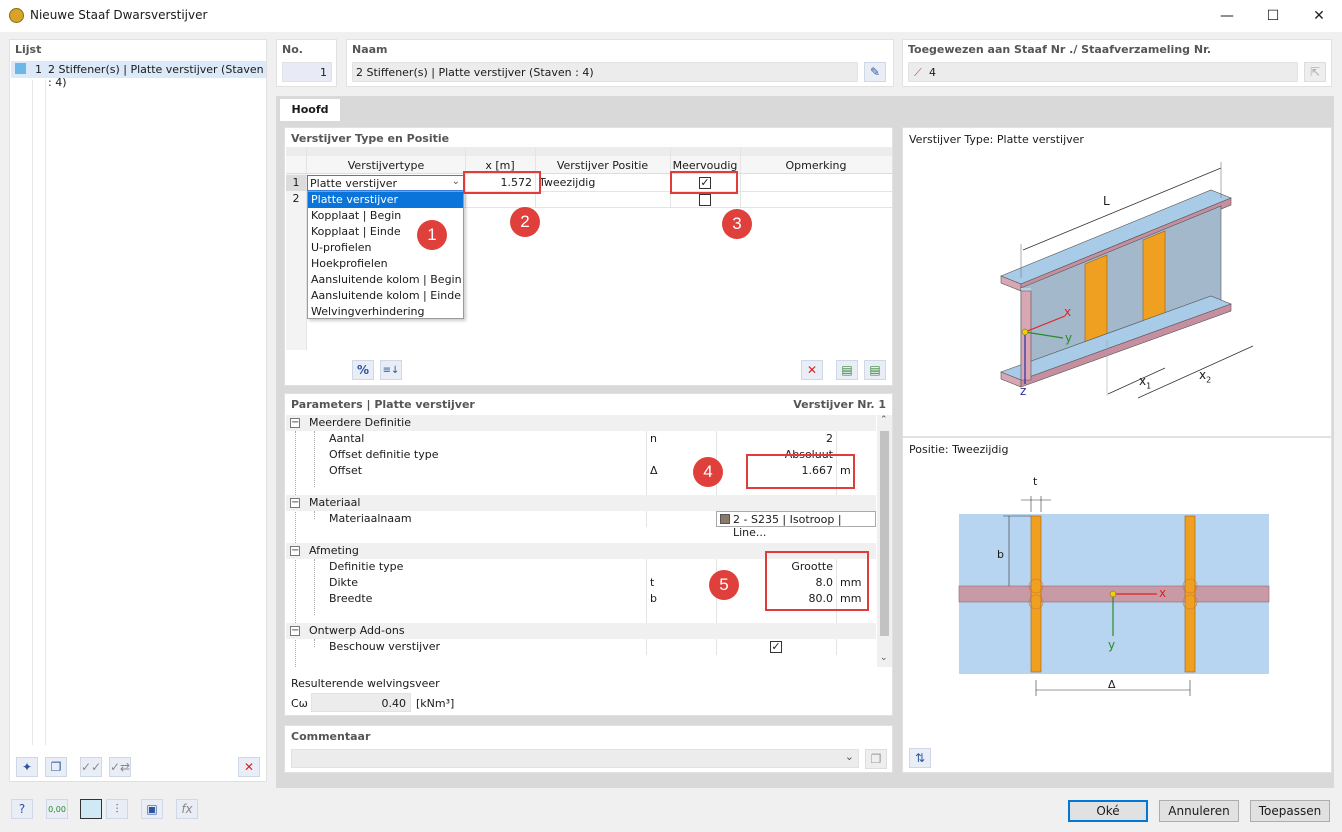 The height and width of the screenshot is (832, 1342). What do you see at coordinates (653, 438) in the screenshot?
I see `param-aantal-symbol: n` at bounding box center [653, 438].